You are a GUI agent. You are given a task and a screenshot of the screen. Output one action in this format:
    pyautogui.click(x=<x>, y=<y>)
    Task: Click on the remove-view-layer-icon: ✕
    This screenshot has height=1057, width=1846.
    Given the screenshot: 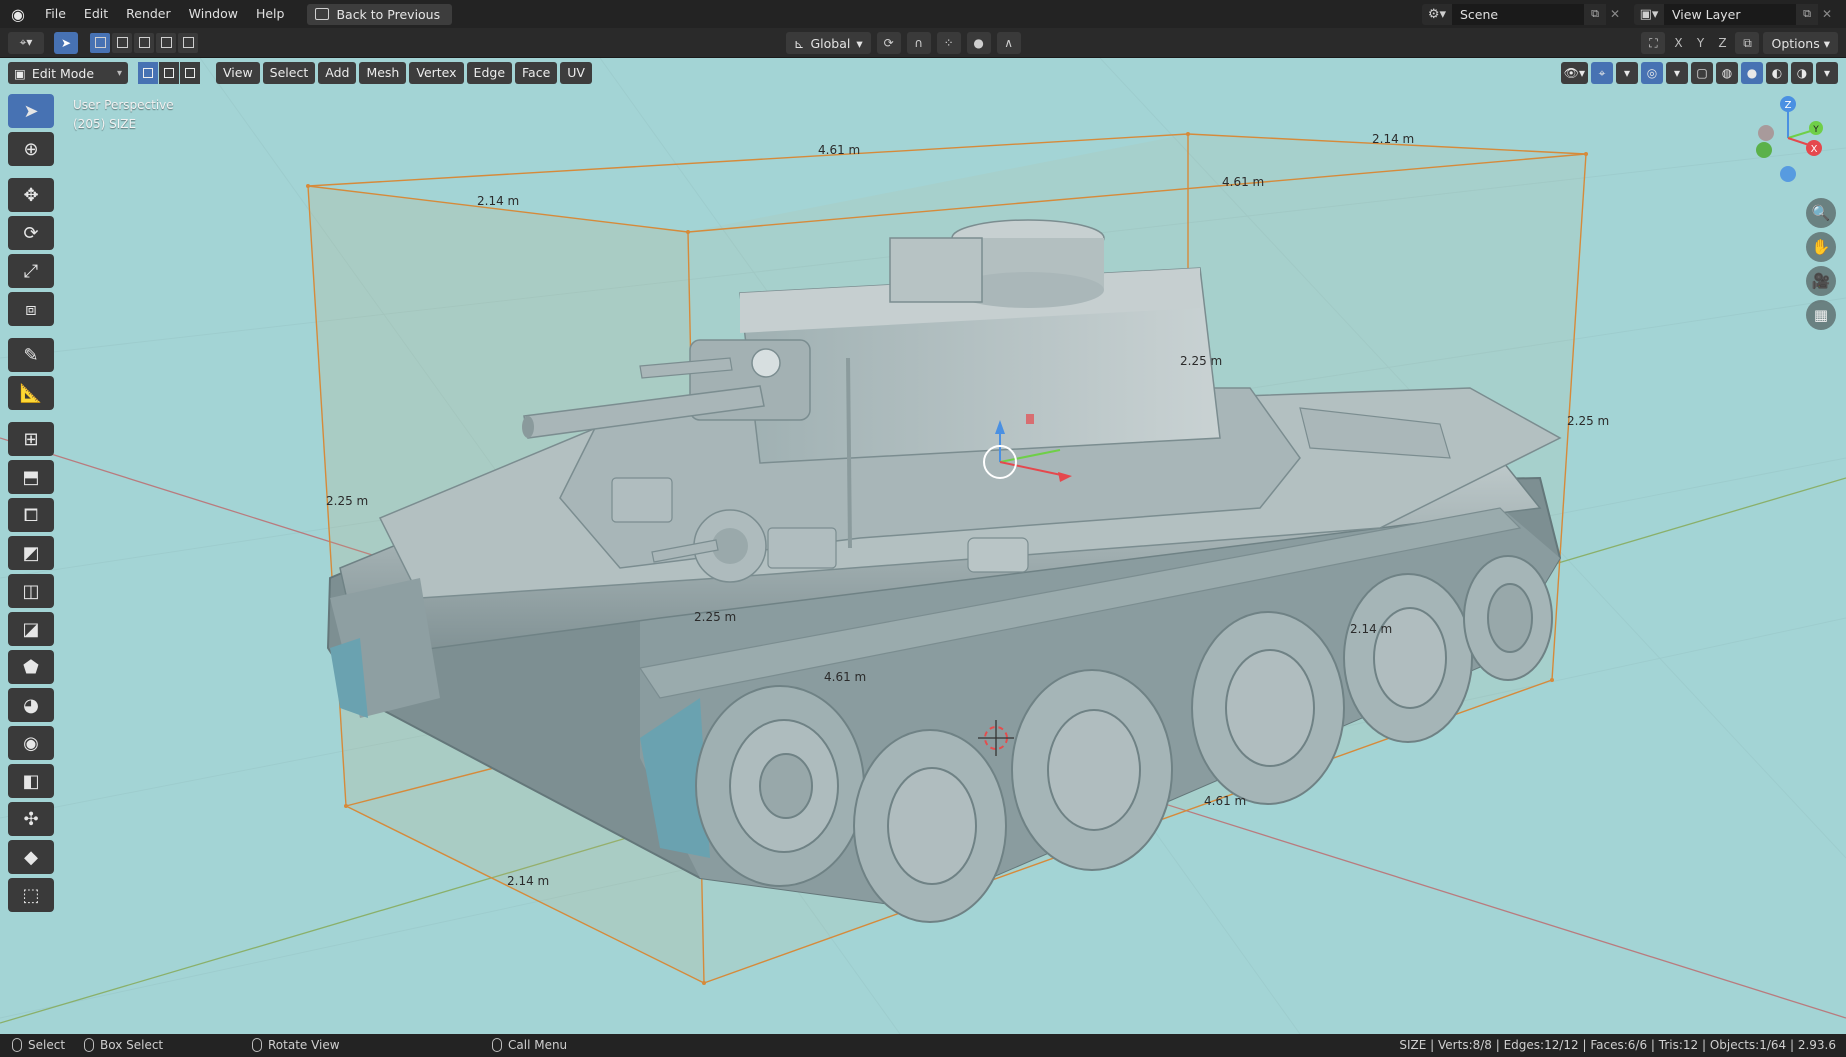 What is the action you would take?
    pyautogui.click(x=1827, y=14)
    